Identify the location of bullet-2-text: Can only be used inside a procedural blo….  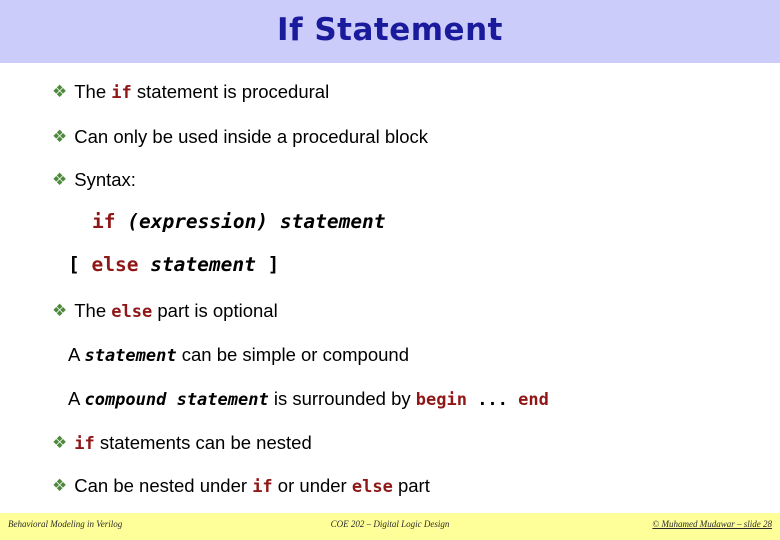
(251, 136).